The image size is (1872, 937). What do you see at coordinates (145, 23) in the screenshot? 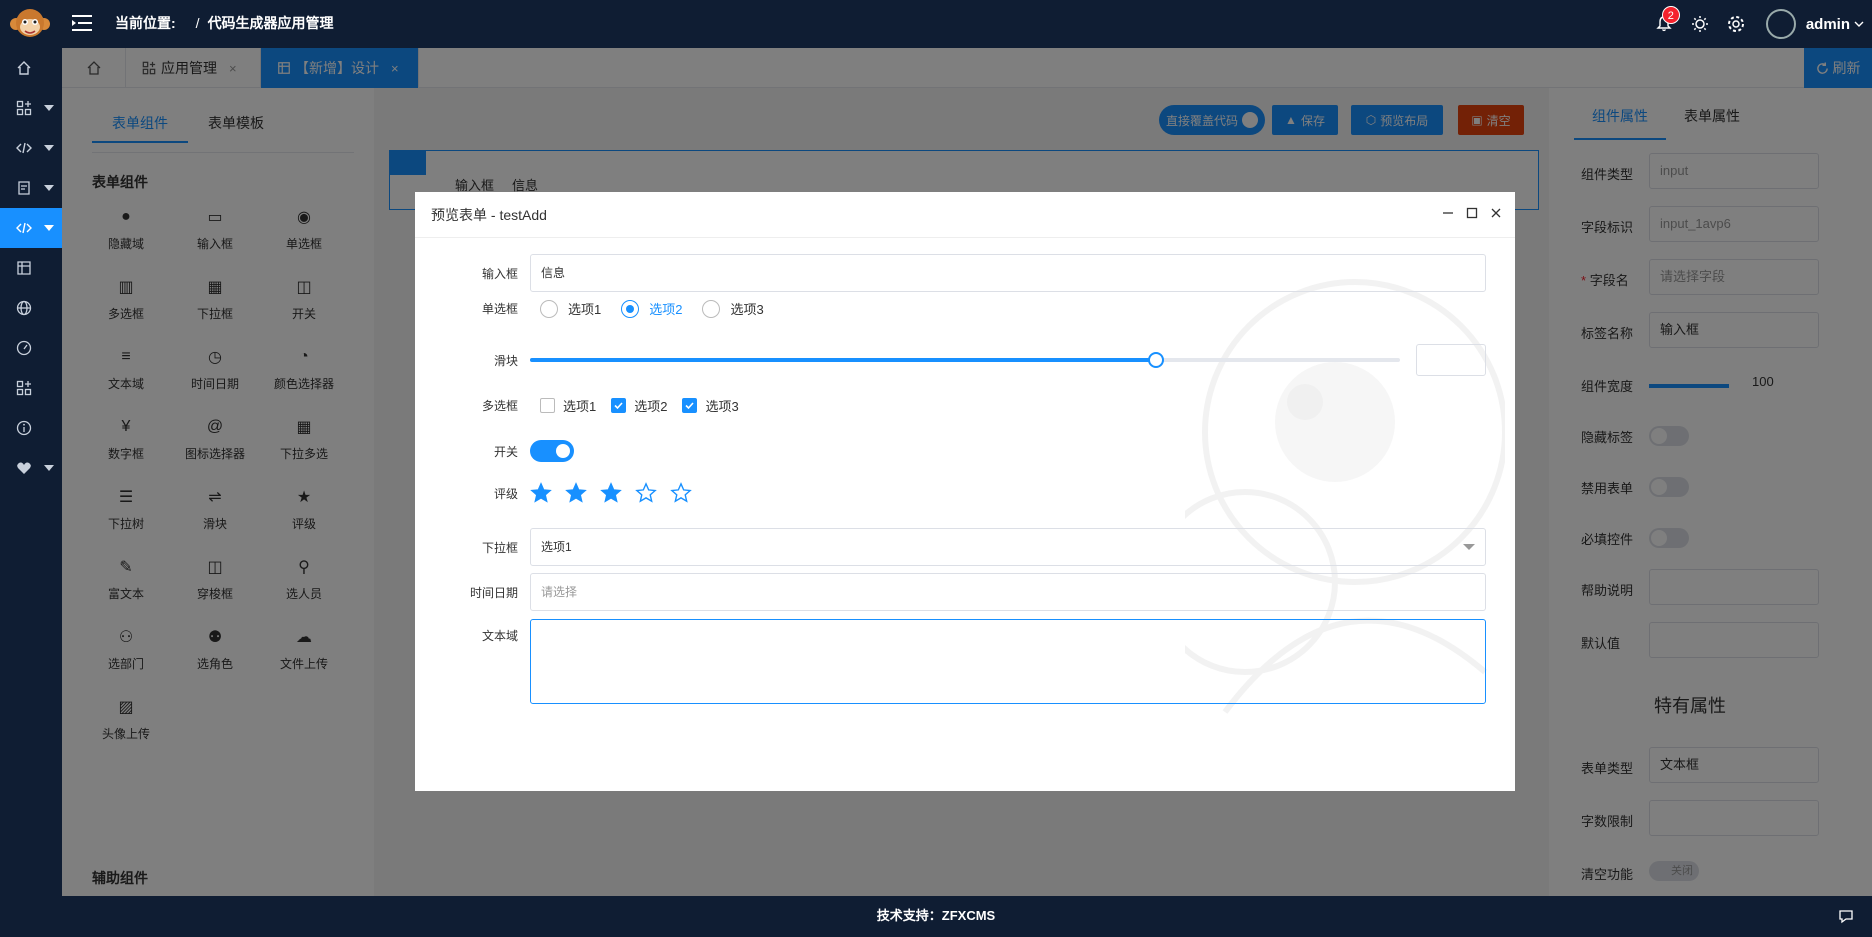
I see `location-label: 当前位置:` at bounding box center [145, 23].